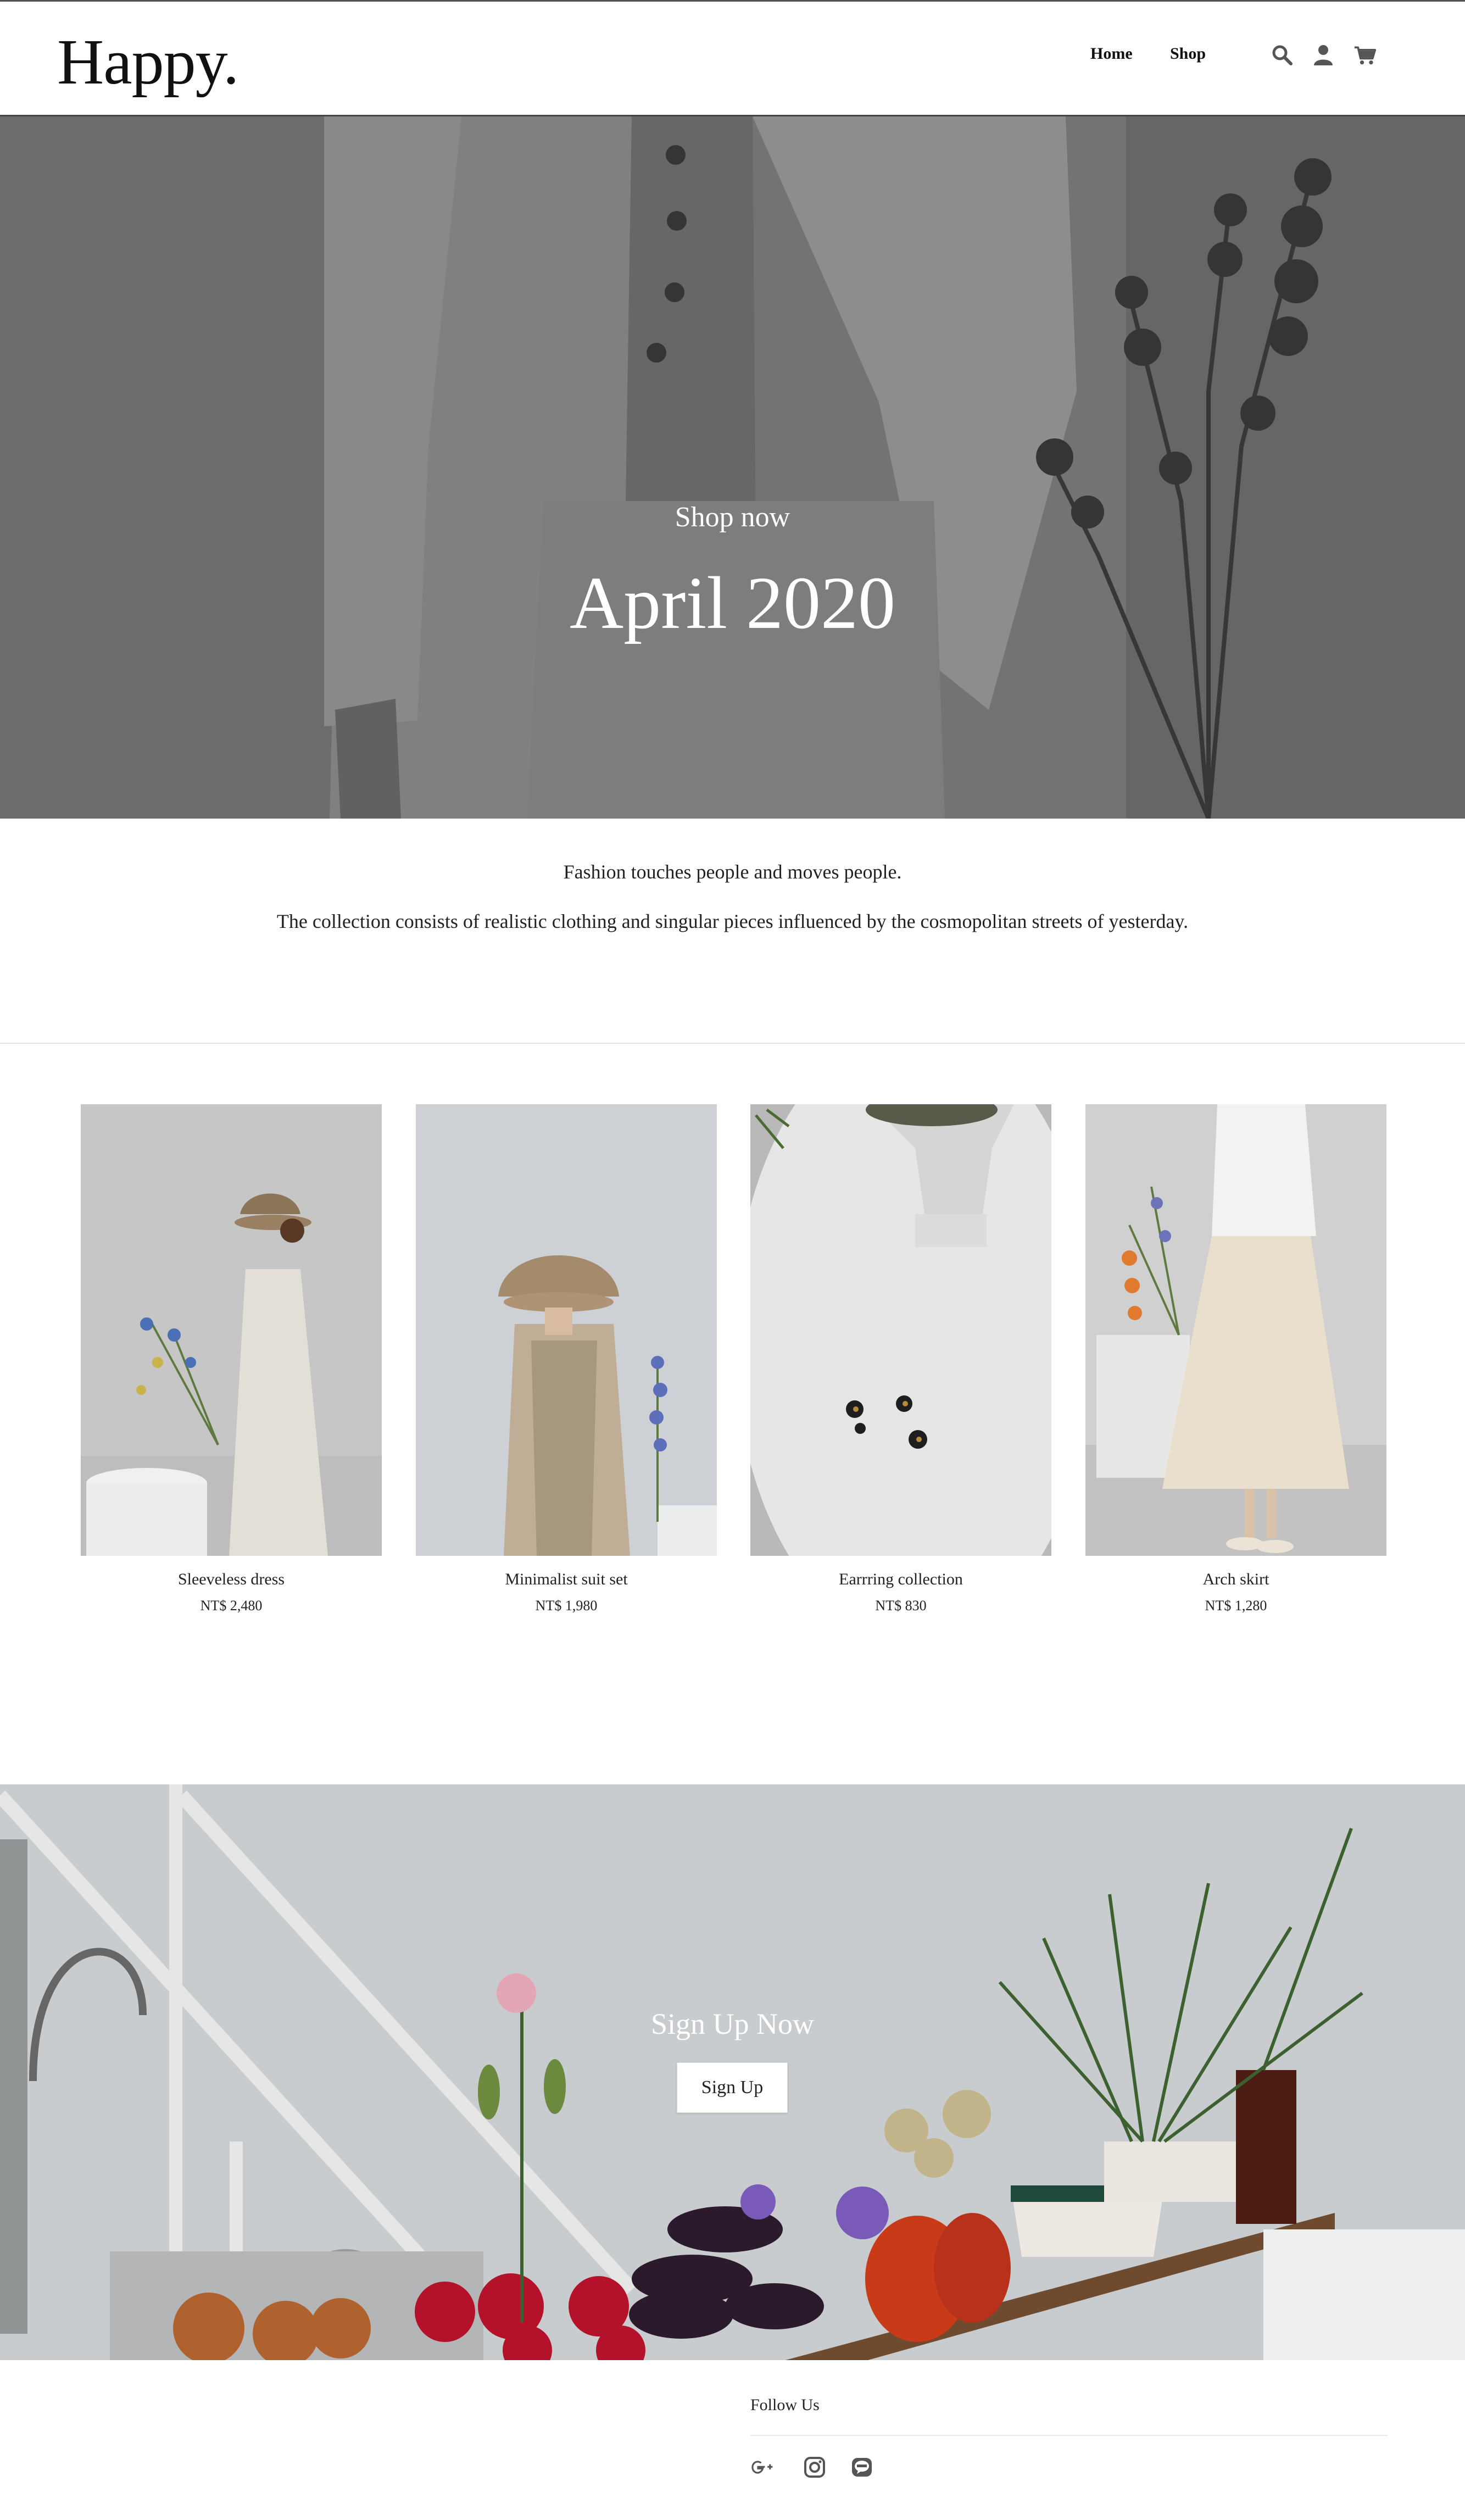 The width and height of the screenshot is (1465, 2520). Describe the element at coordinates (1188, 53) in the screenshot. I see `nav-shop-link: Shop` at that location.